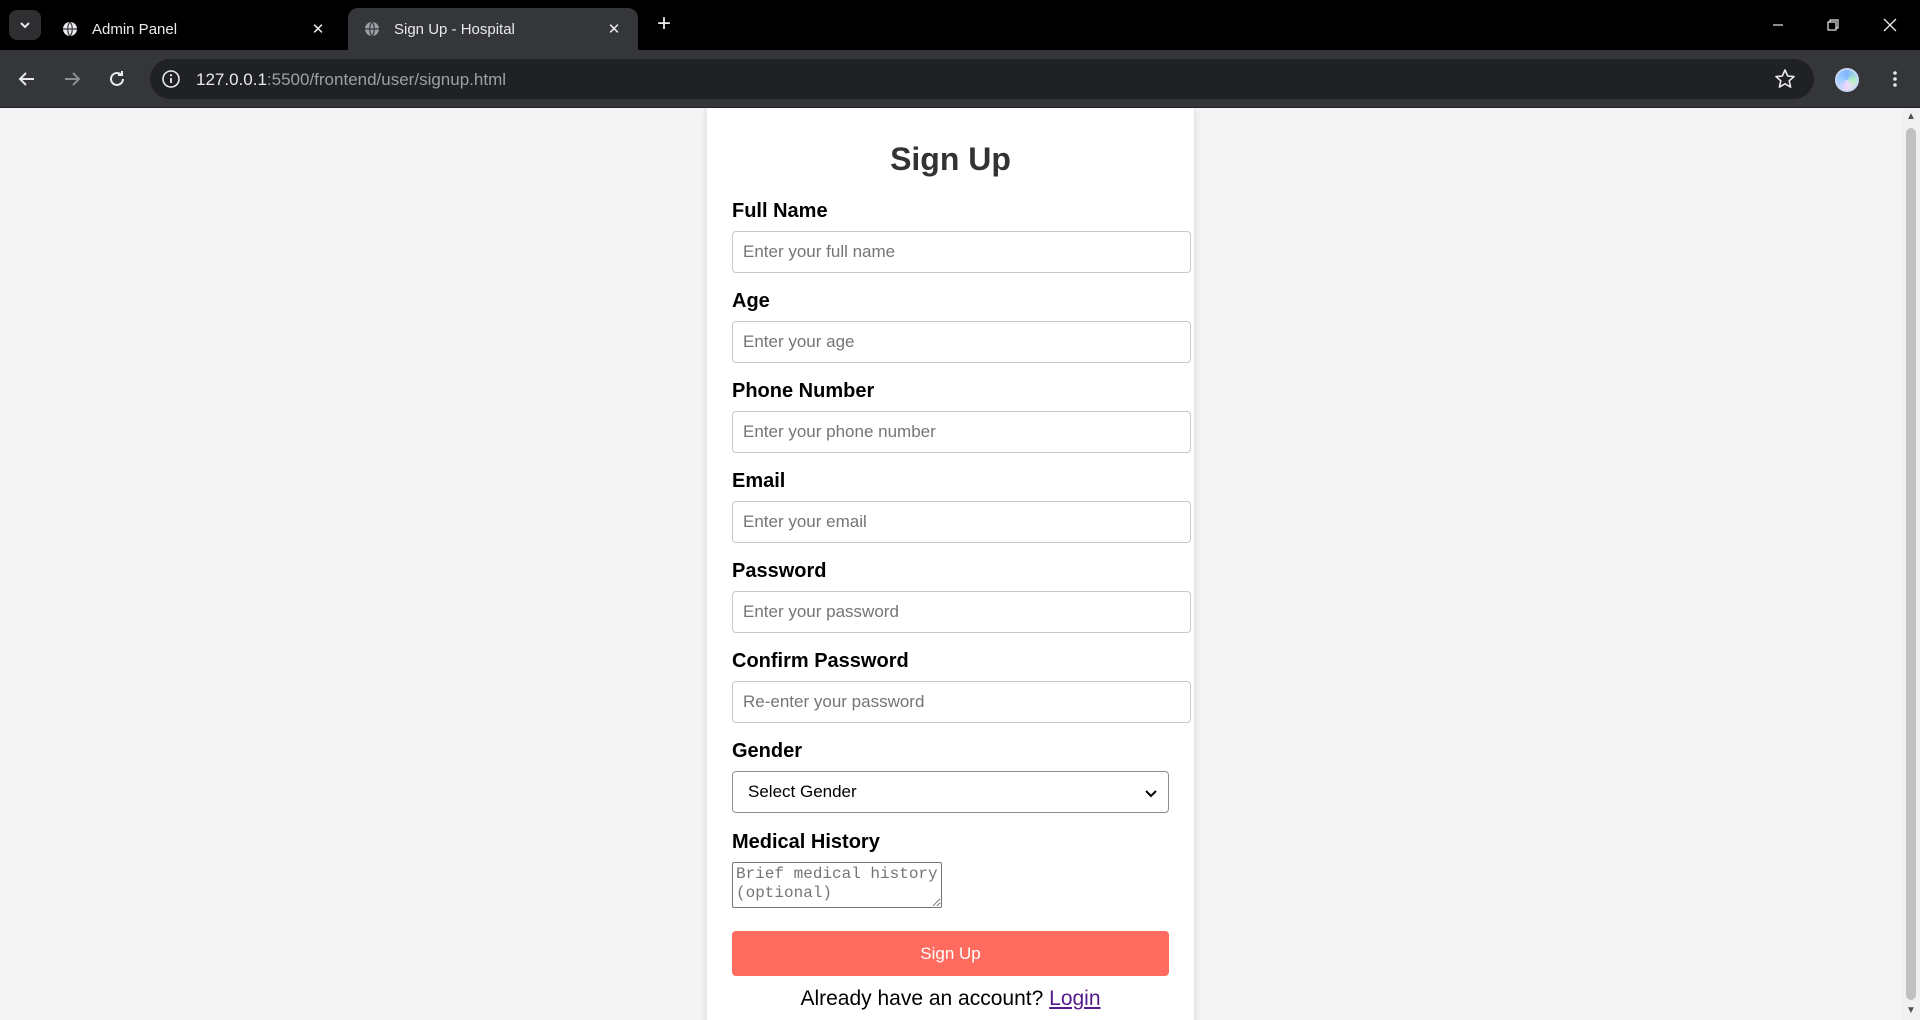 The height and width of the screenshot is (1020, 1920). Describe the element at coordinates (982, 79) in the screenshot. I see `address-bar: 127.0.0.1:5500/frontend/user/signup.html` at that location.